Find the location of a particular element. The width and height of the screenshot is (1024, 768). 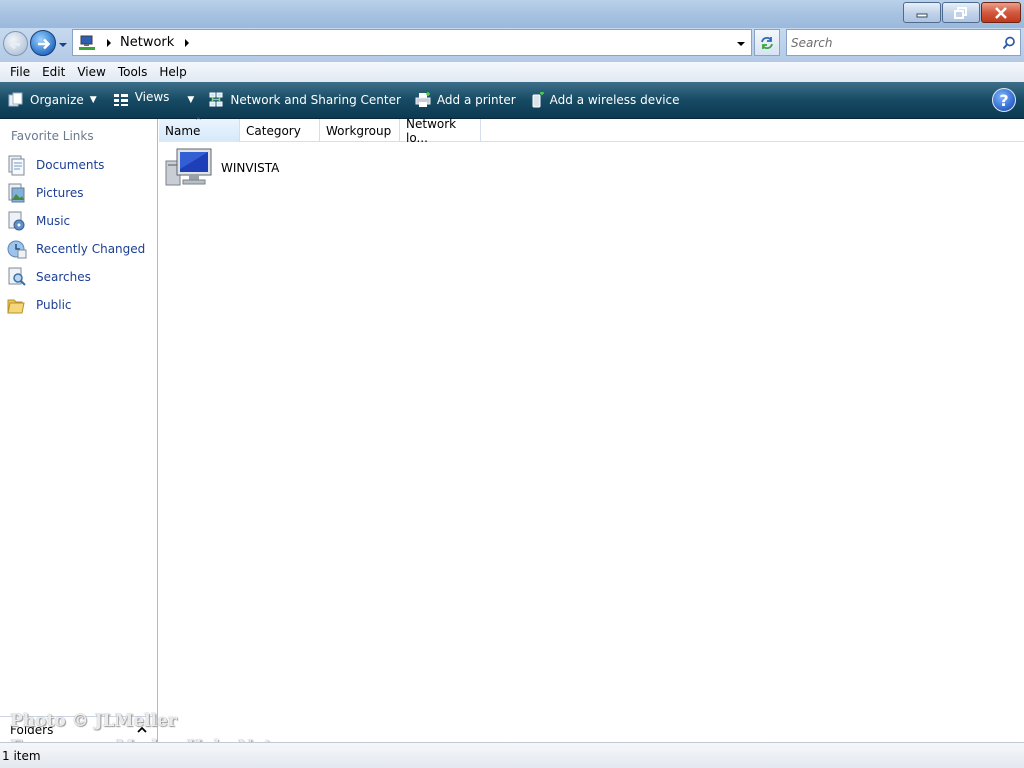

sidebar-item-recently-changed: Recently Changed is located at coordinates (75, 249).